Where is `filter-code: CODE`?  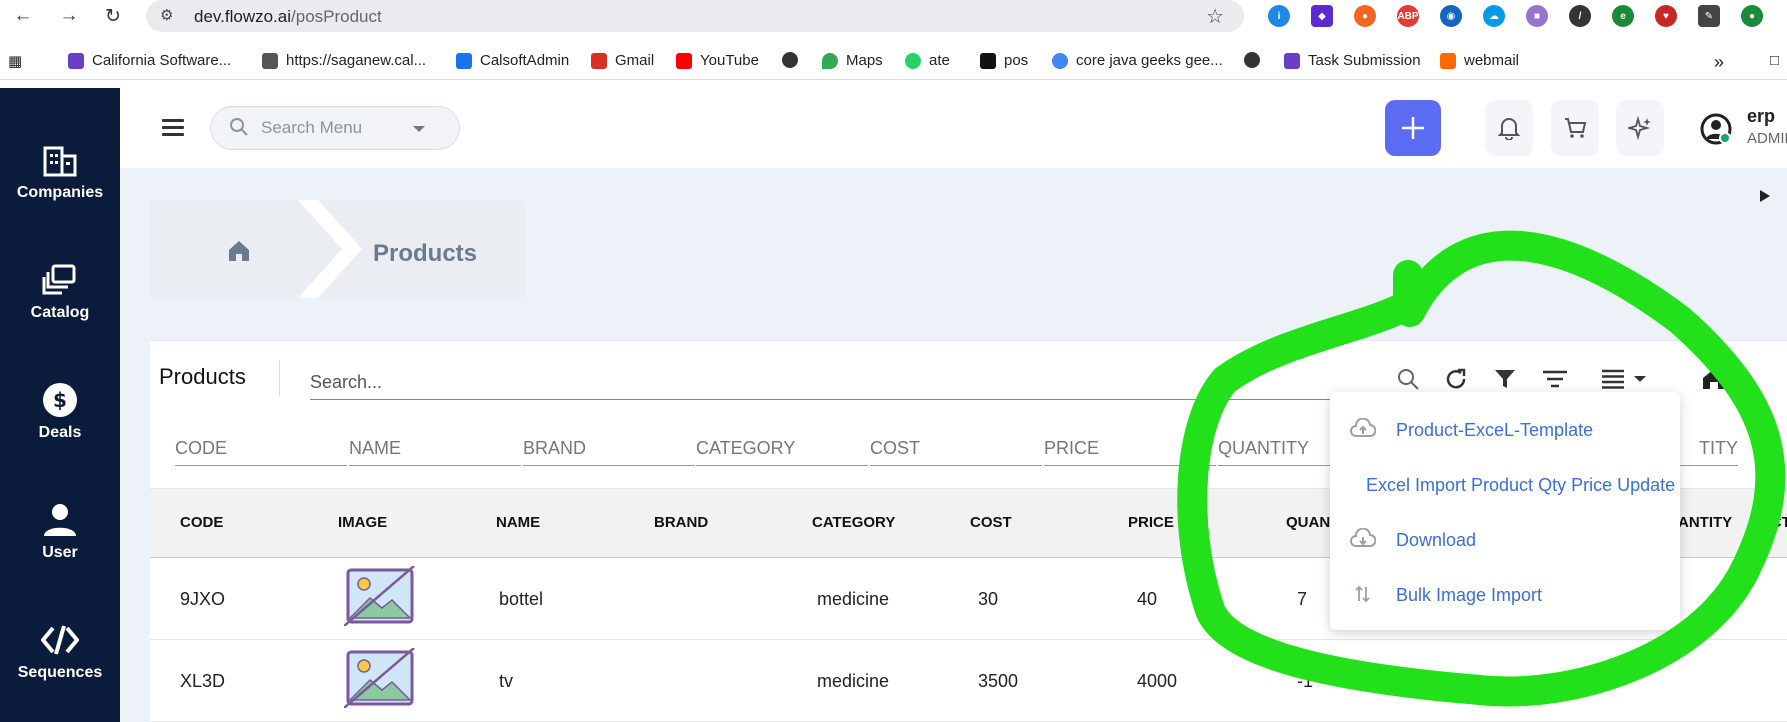
filter-code: CODE is located at coordinates (261, 452).